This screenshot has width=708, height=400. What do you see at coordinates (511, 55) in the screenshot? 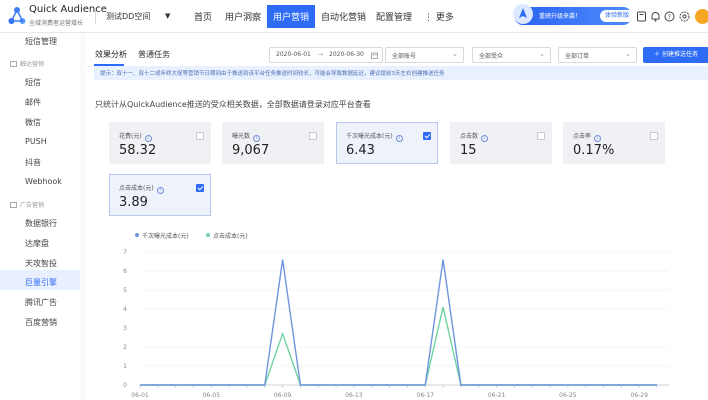
I see `audience-select: 全部受众 ⌄` at bounding box center [511, 55].